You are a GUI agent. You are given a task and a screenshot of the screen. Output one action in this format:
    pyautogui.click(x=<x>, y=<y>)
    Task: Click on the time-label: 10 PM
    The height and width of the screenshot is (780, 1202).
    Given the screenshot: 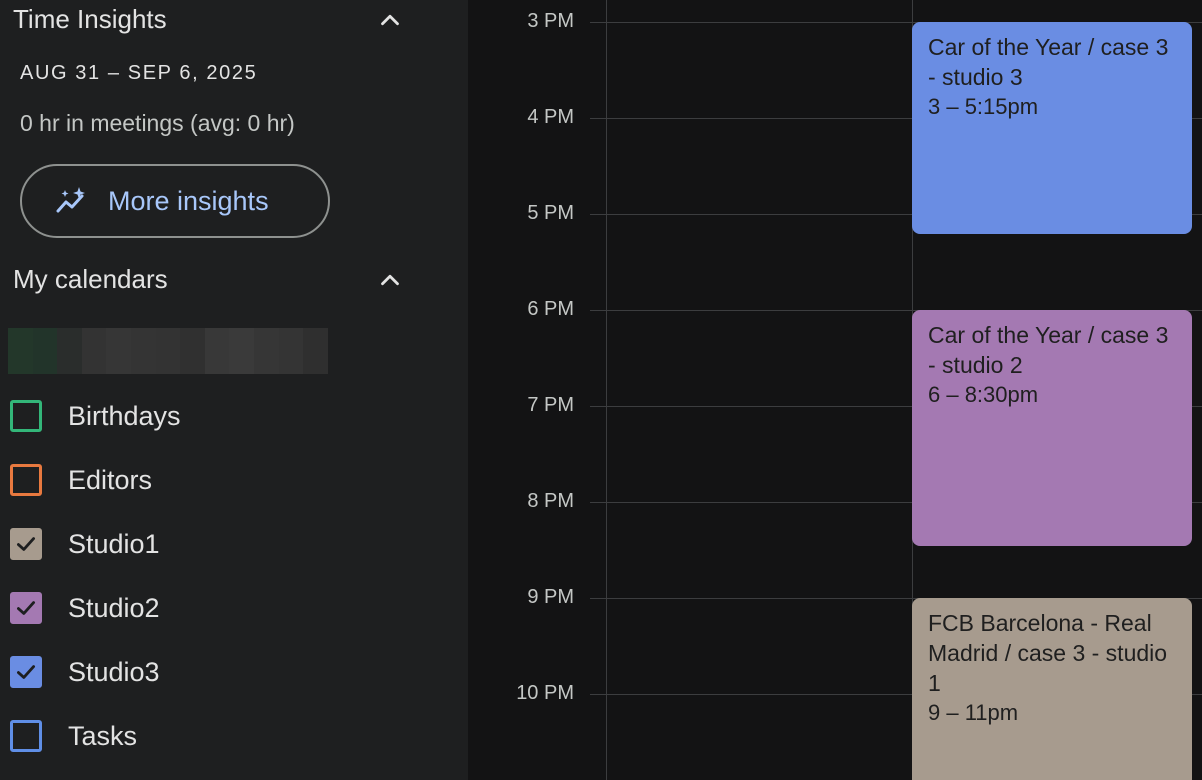 What is the action you would take?
    pyautogui.click(x=545, y=693)
    